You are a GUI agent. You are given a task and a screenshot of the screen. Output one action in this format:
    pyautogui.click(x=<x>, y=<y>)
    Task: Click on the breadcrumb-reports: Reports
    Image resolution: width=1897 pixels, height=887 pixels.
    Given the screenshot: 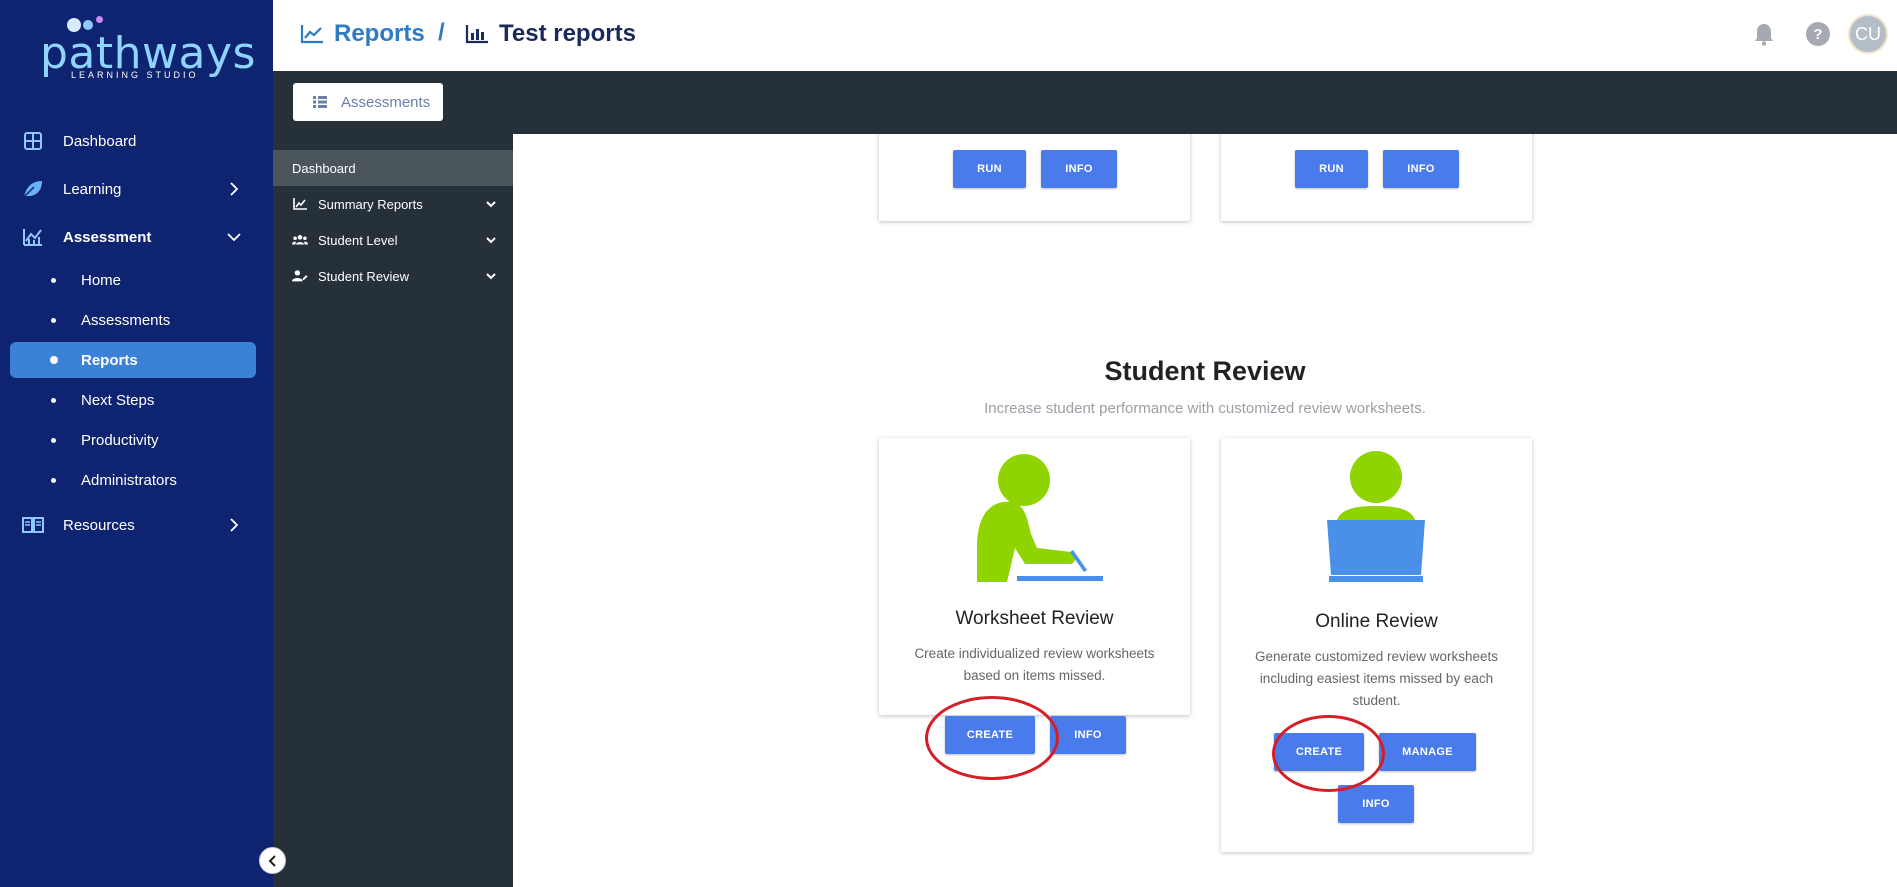 What is the action you would take?
    pyautogui.click(x=362, y=34)
    